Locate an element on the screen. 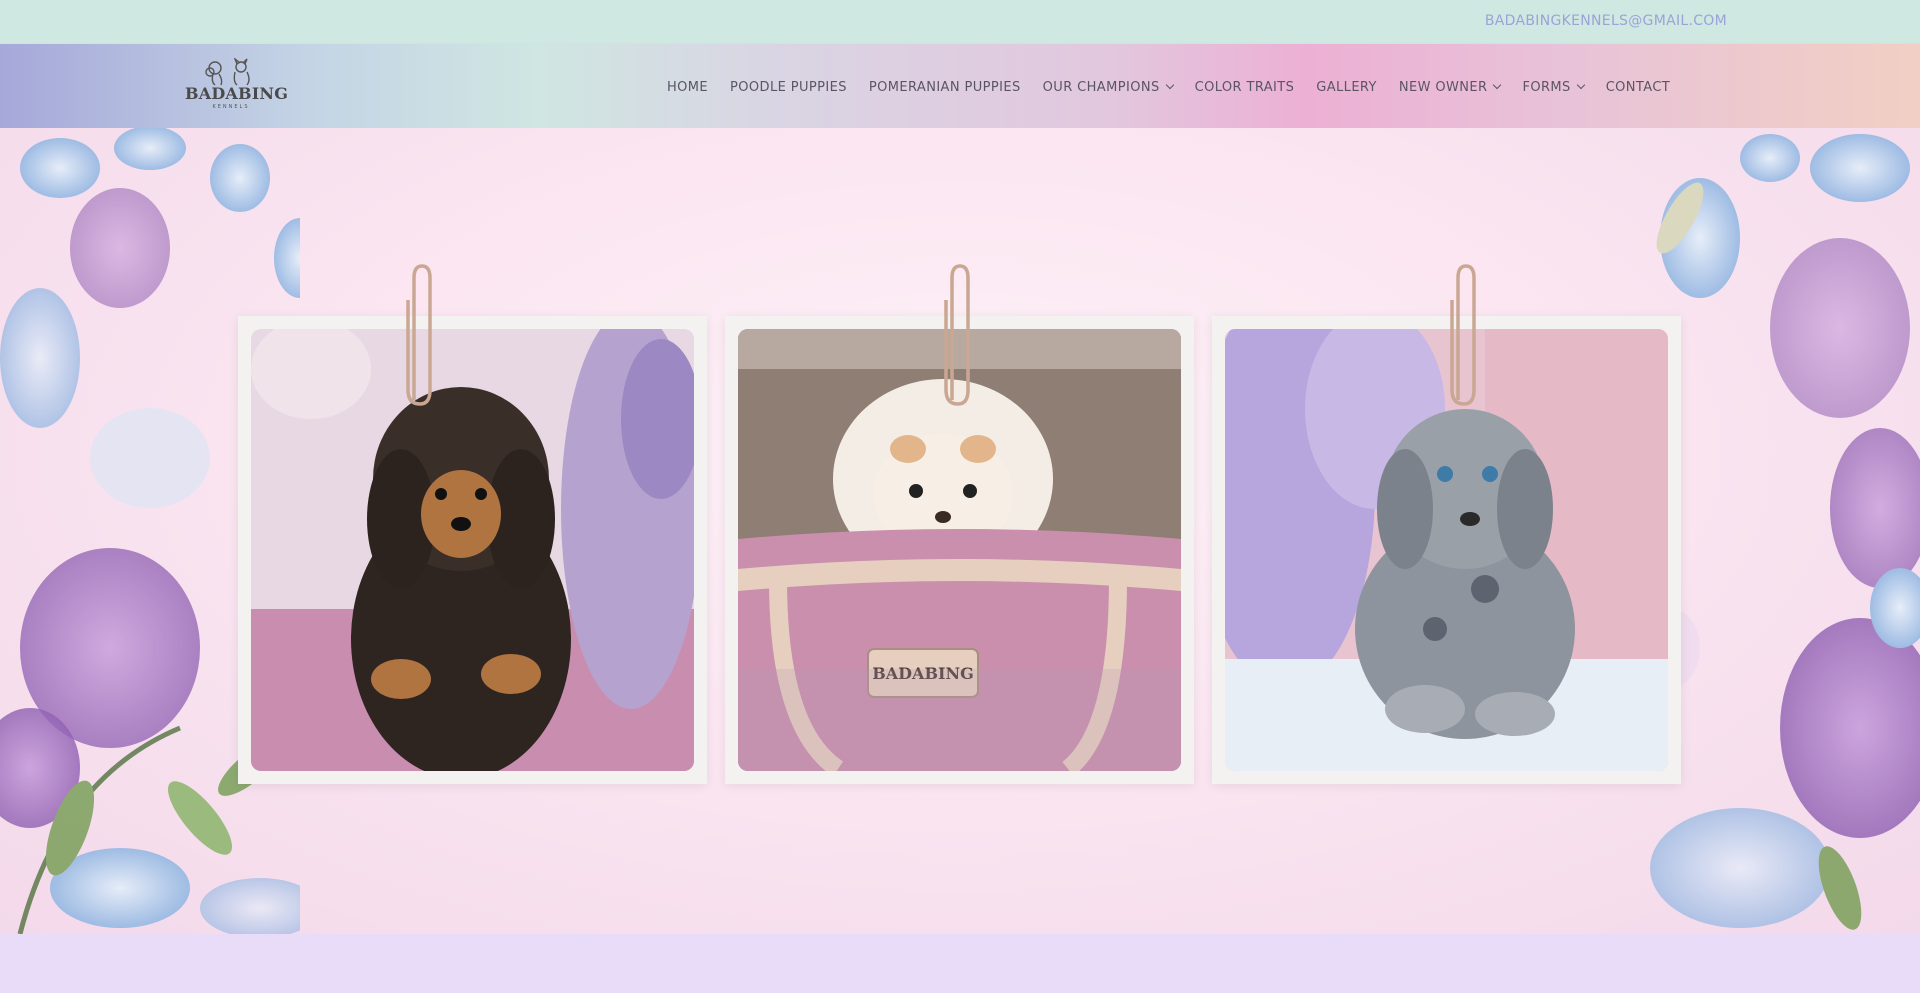 The image size is (1920, 993). nav-color-traits: COLOR TRAITS is located at coordinates (1245, 87).